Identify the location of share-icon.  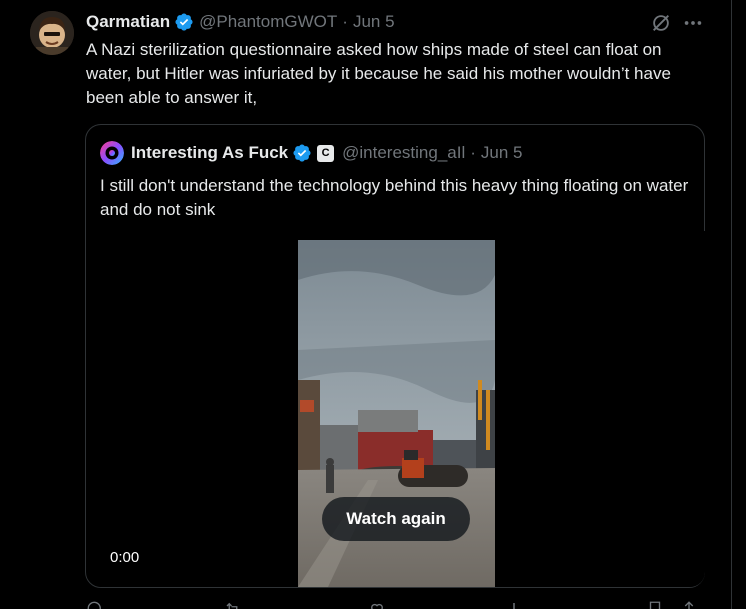
(689, 604).